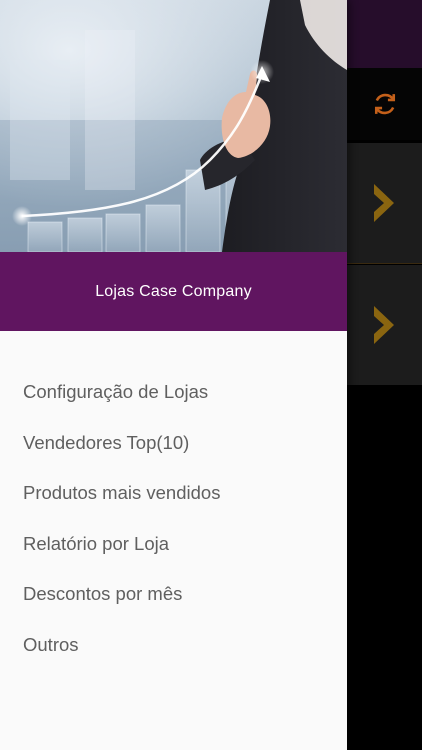 The width and height of the screenshot is (422, 750). I want to click on refresh-button, so click(384, 104).